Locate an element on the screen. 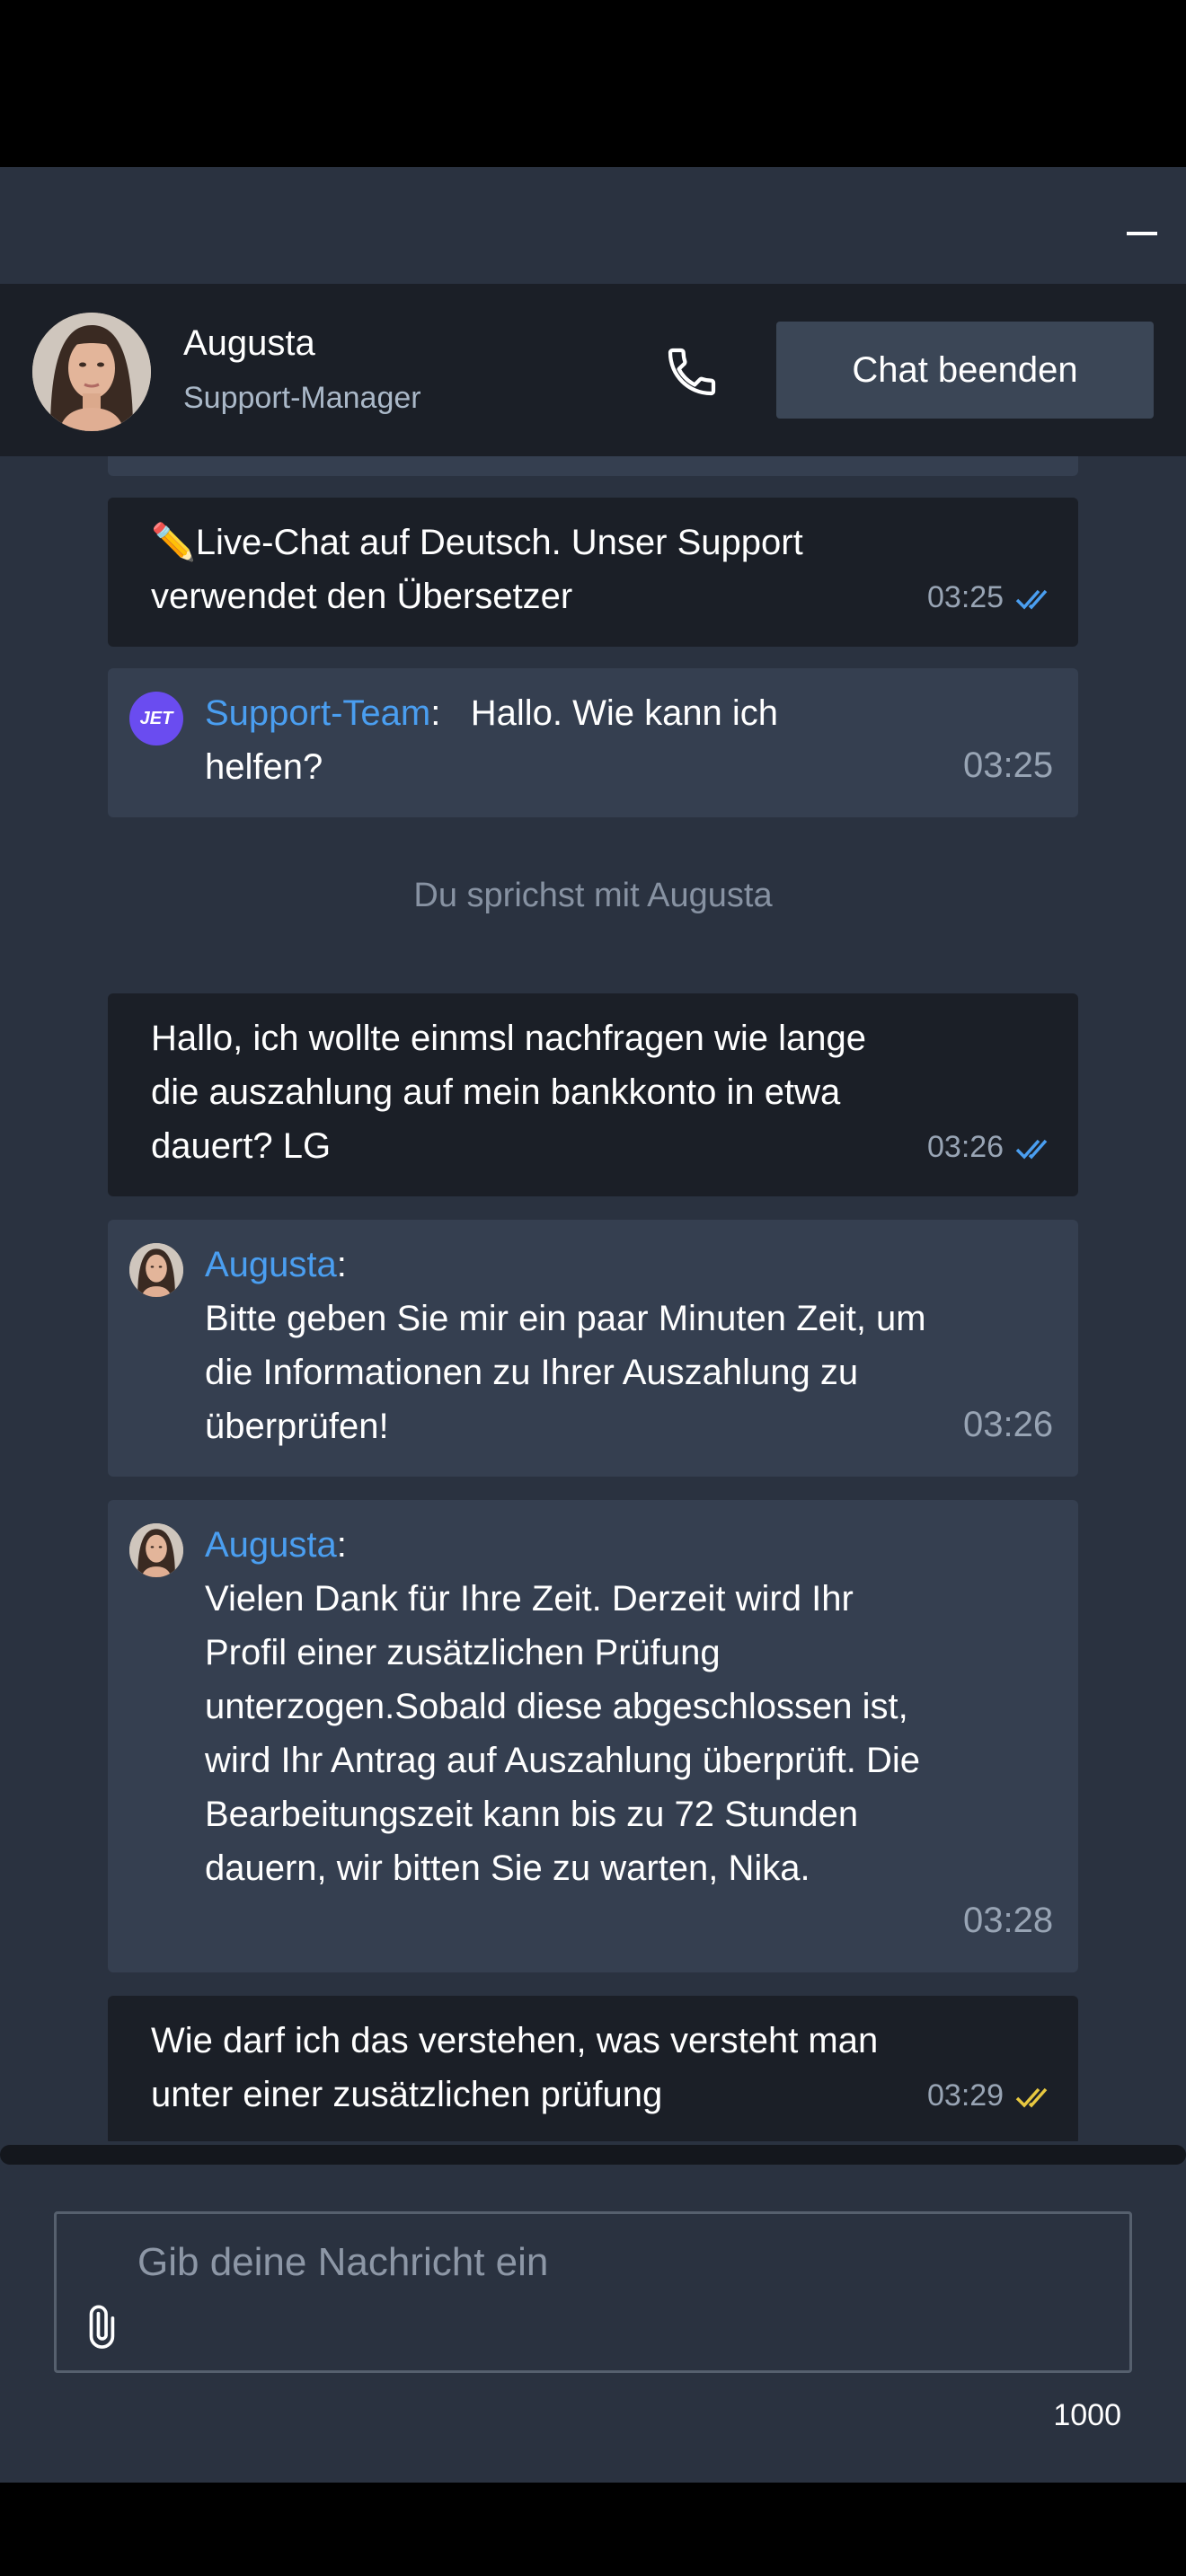 Image resolution: width=1186 pixels, height=2576 pixels. paperclip-icon is located at coordinates (99, 2327).